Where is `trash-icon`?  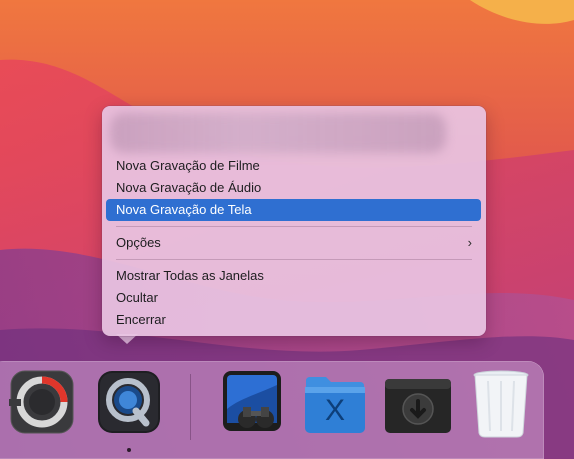 trash-icon is located at coordinates (501, 403).